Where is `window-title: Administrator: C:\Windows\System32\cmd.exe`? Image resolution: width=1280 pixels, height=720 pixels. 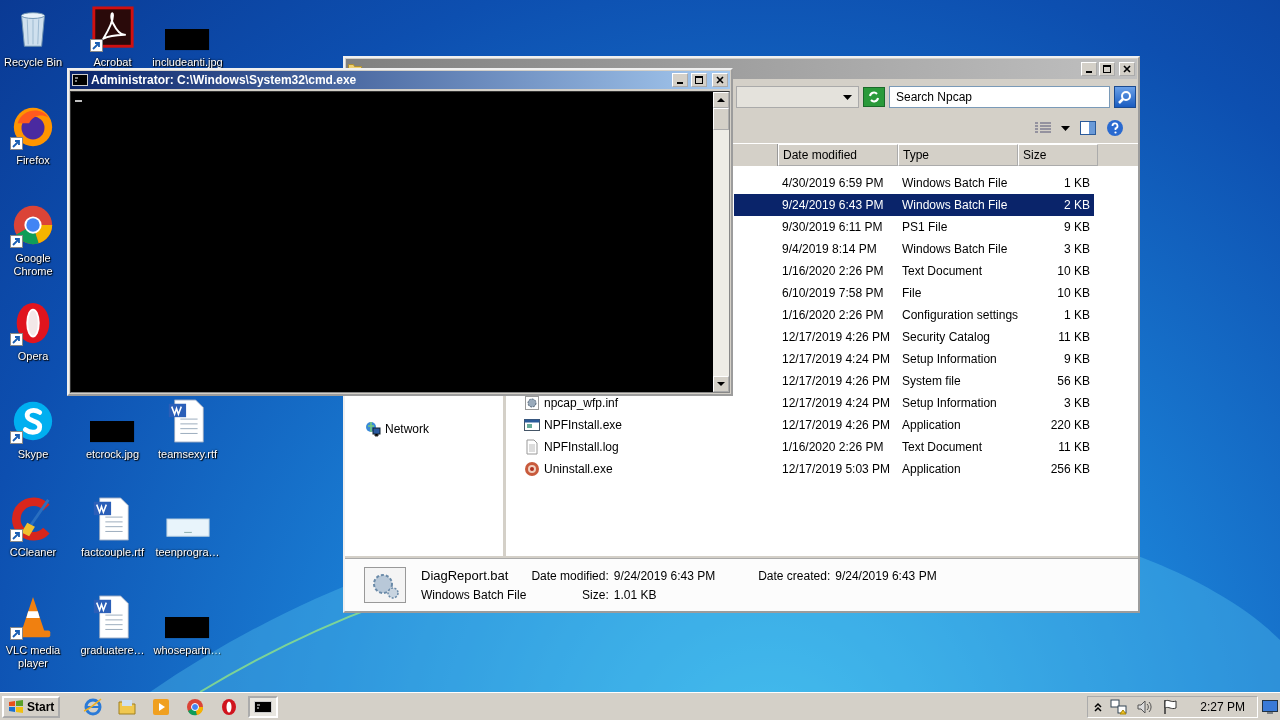
window-title: Administrator: C:\Windows\System32\cmd.exe is located at coordinates (224, 80).